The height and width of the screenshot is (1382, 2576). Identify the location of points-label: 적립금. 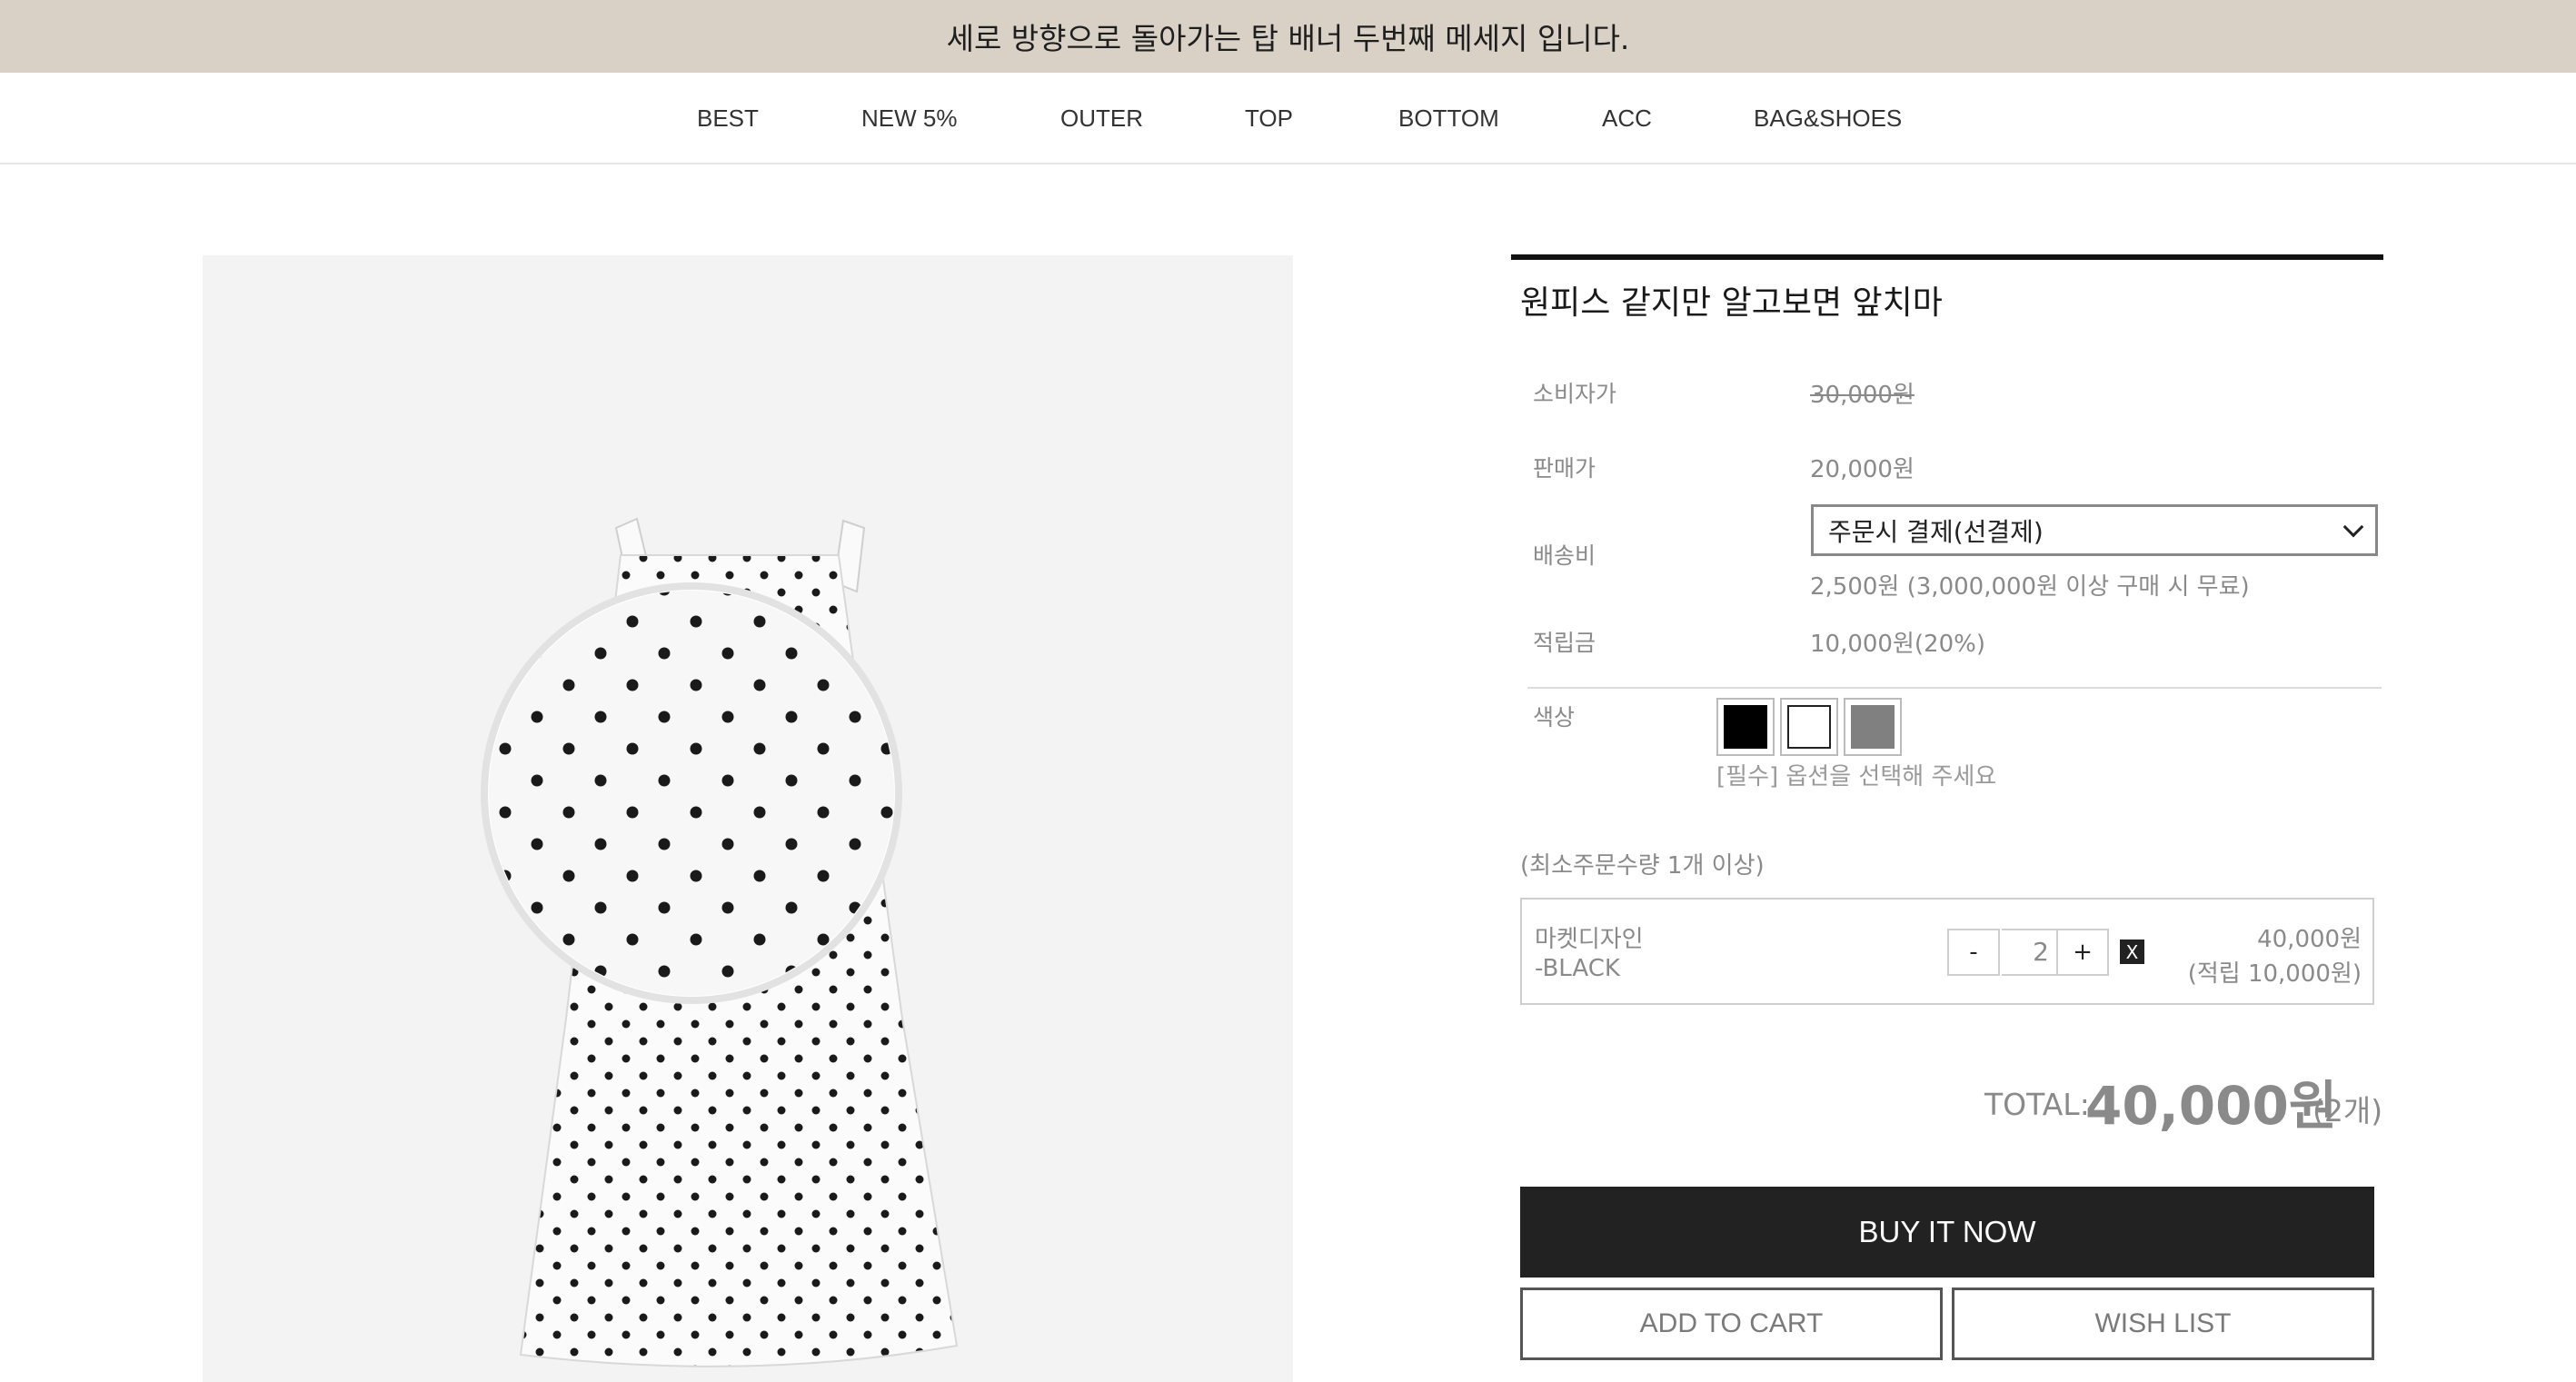
(1564, 643).